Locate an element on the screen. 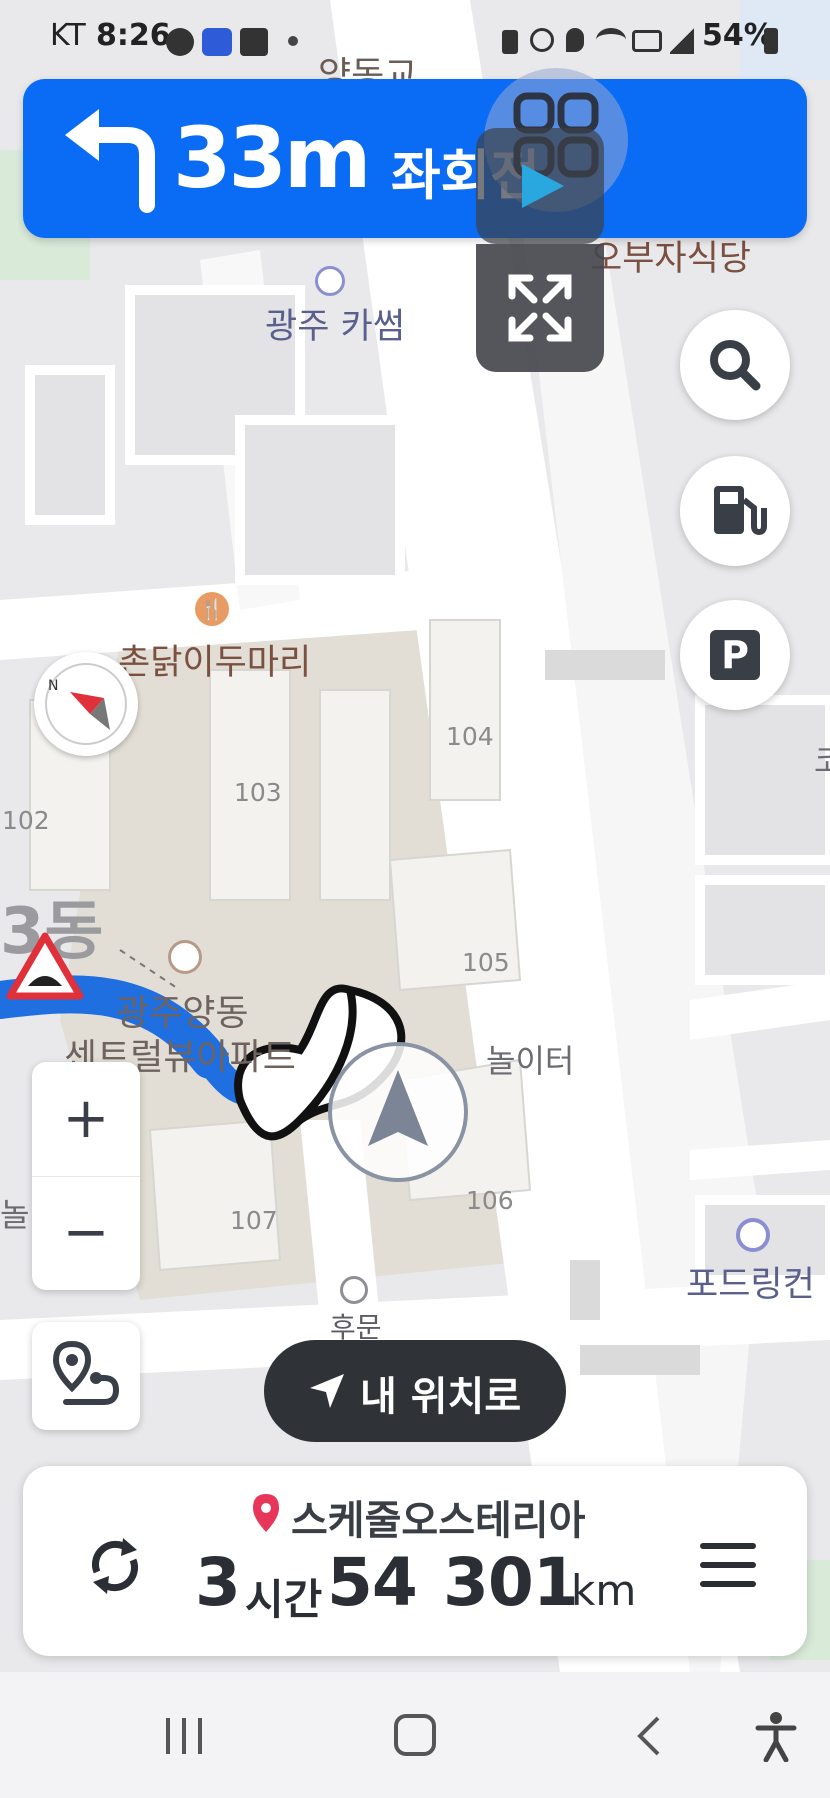 Image resolution: width=830 pixels, height=1798 pixels. zoom-controls: + − is located at coordinates (86, 1176).